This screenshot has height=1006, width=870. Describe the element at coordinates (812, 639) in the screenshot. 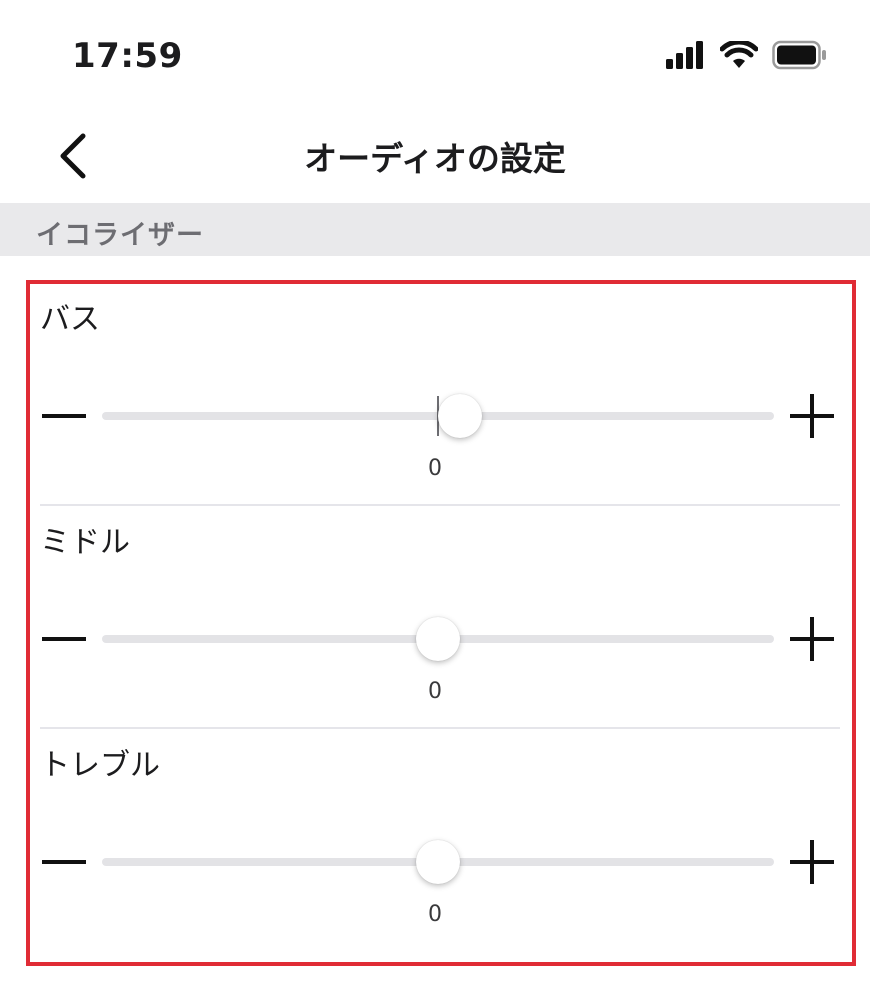

I see `middle-increase-button` at that location.